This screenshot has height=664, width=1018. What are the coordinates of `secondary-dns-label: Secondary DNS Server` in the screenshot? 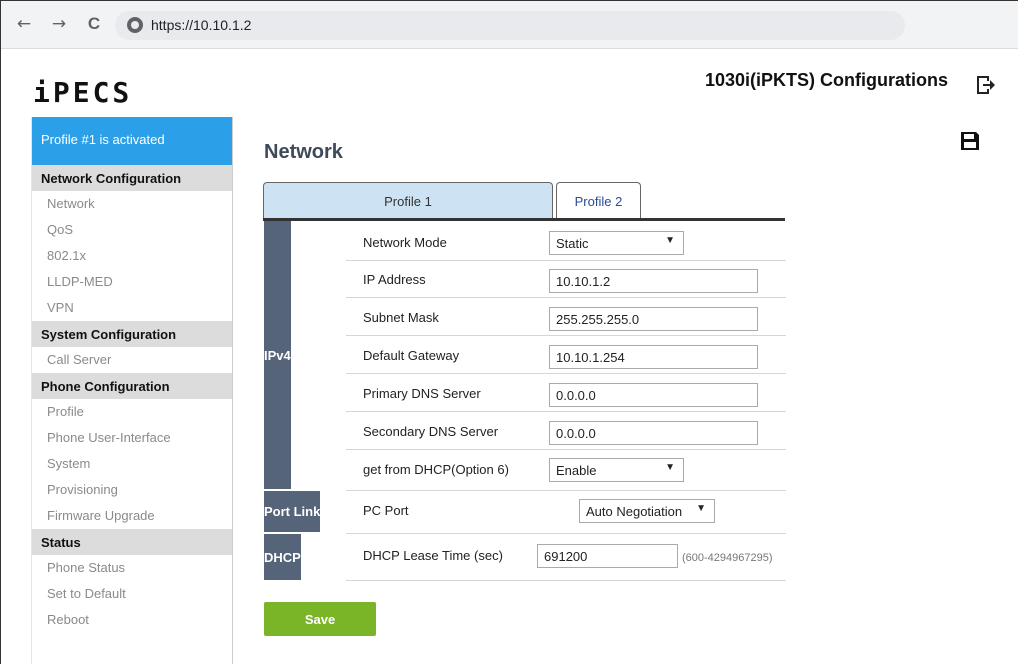 It's located at (431, 431).